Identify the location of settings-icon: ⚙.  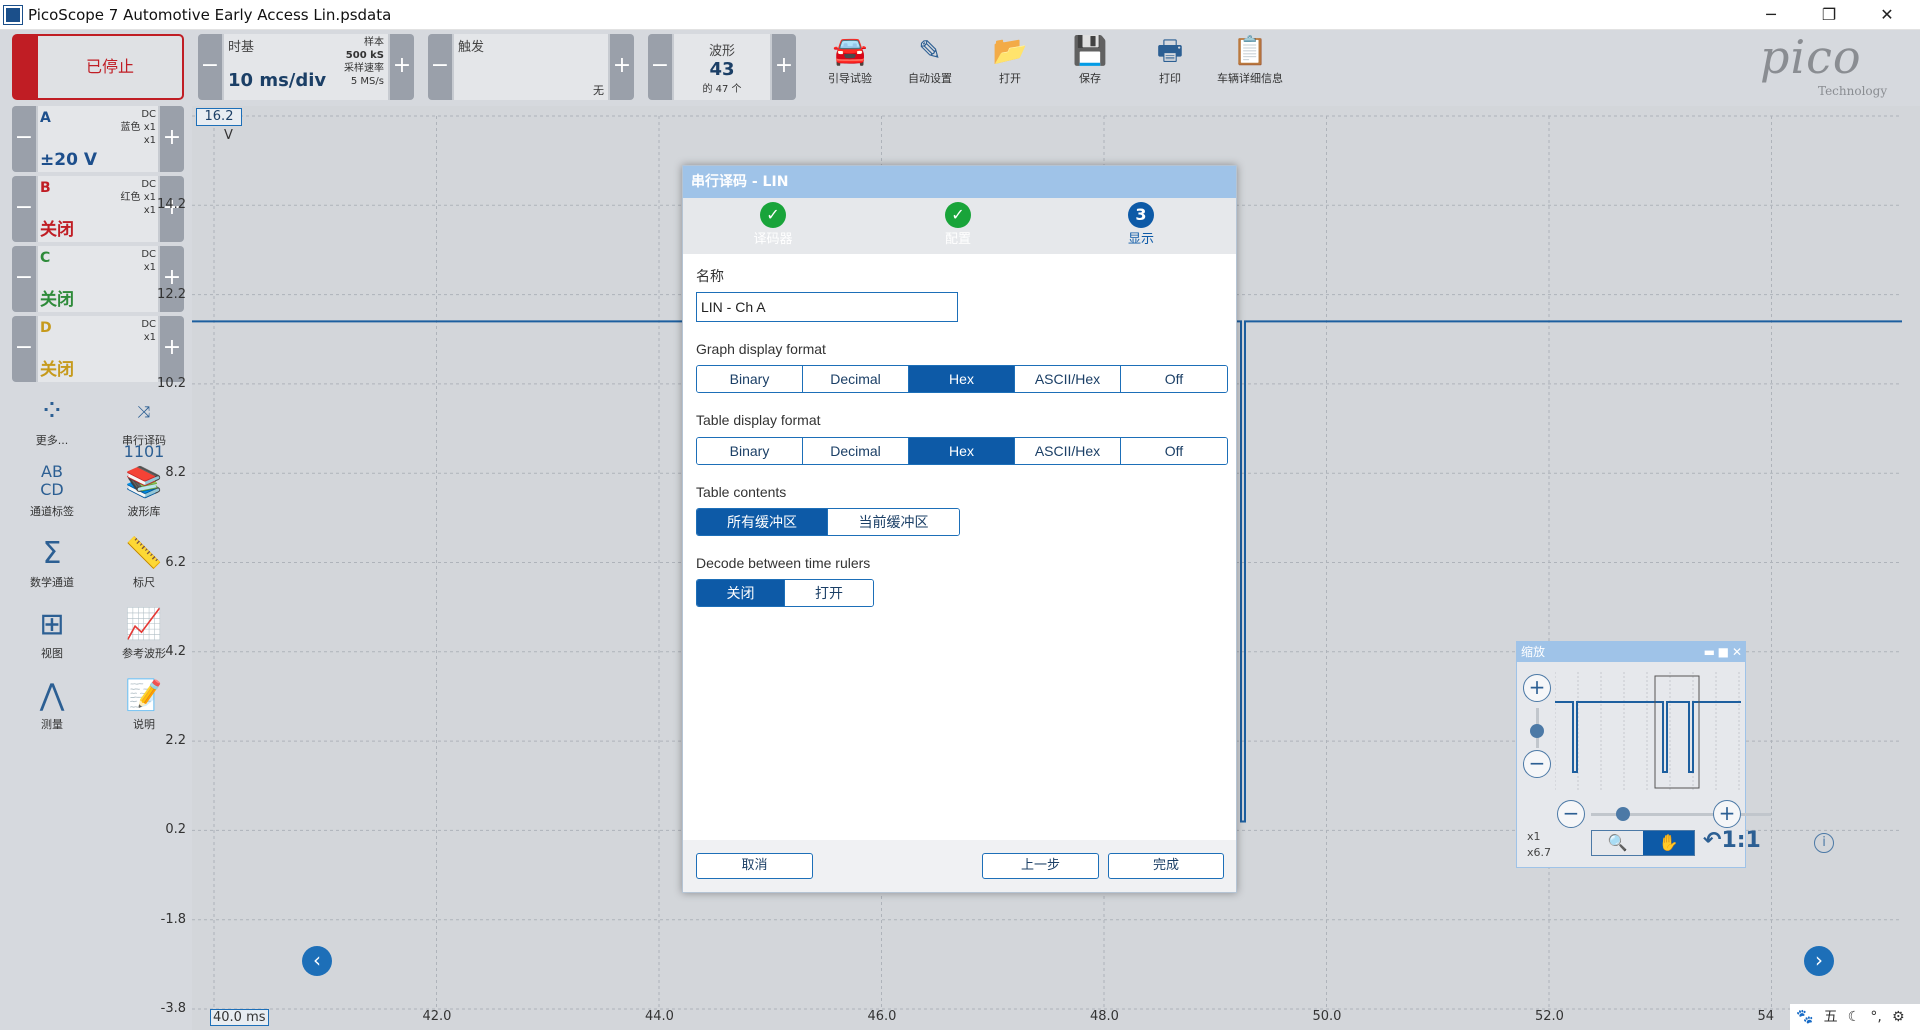
(1898, 1017).